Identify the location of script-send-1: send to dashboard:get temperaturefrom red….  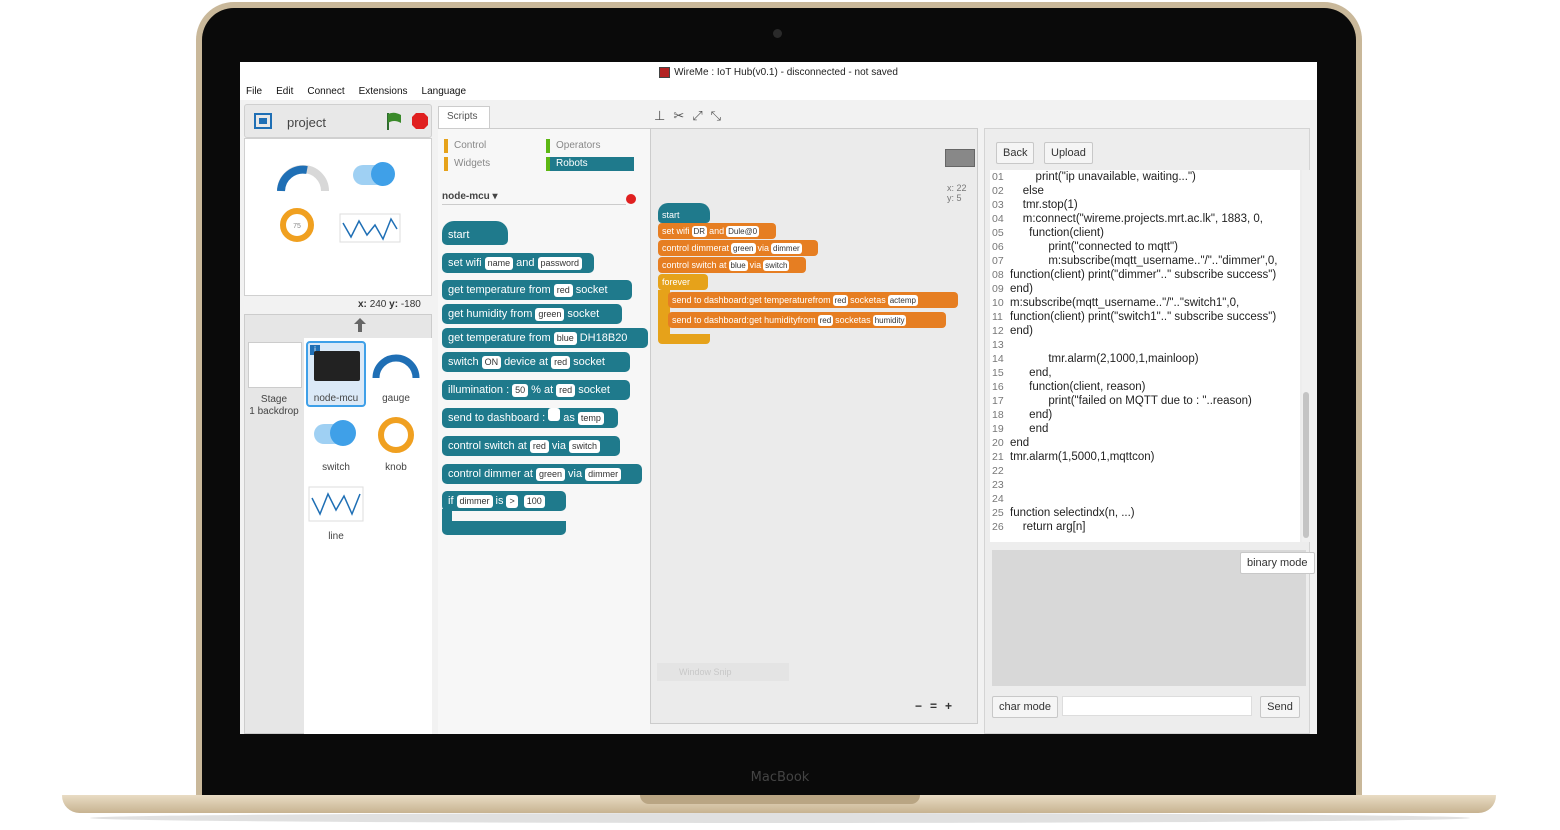
(813, 300).